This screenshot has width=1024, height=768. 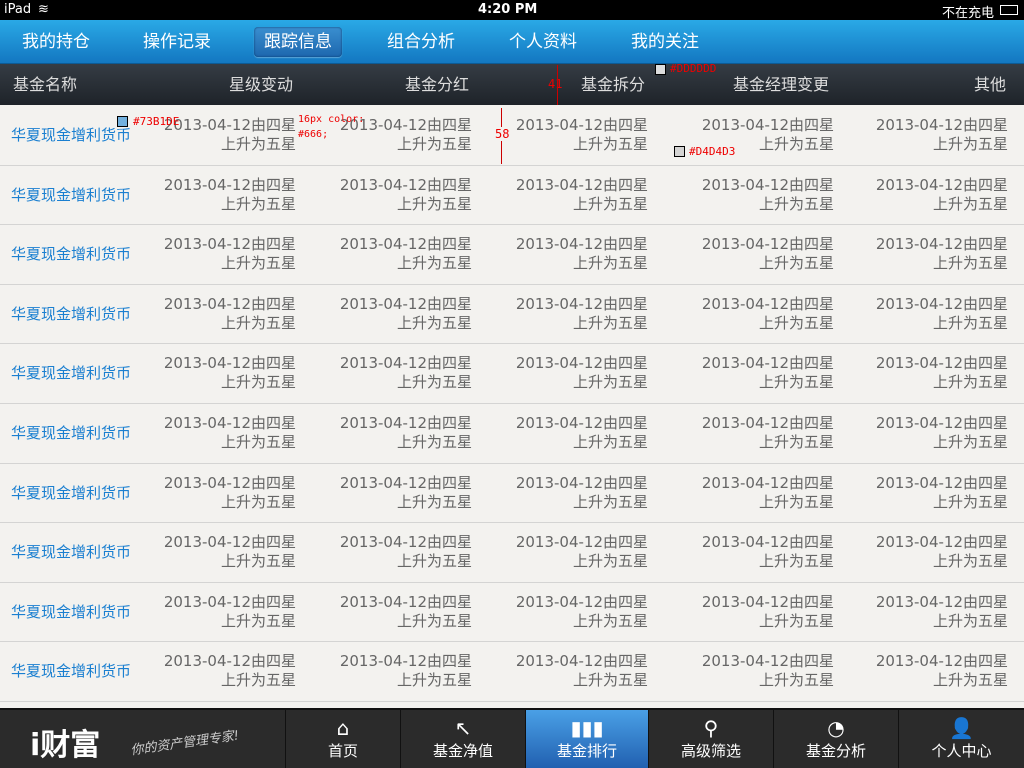 I want to click on pie-chart-icon: ◔, so click(x=836, y=728).